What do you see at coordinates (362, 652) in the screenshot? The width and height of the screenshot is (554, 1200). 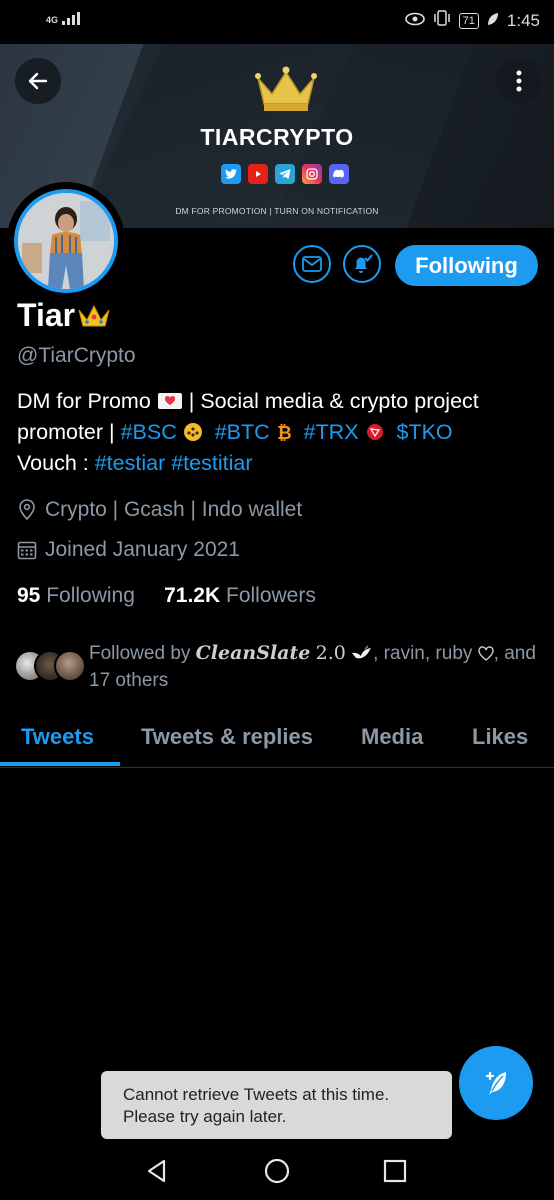 I see `dove-icon` at bounding box center [362, 652].